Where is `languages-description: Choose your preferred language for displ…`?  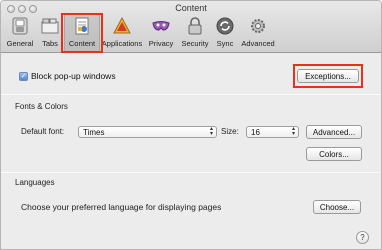 languages-description: Choose your preferred language for displ… is located at coordinates (121, 207).